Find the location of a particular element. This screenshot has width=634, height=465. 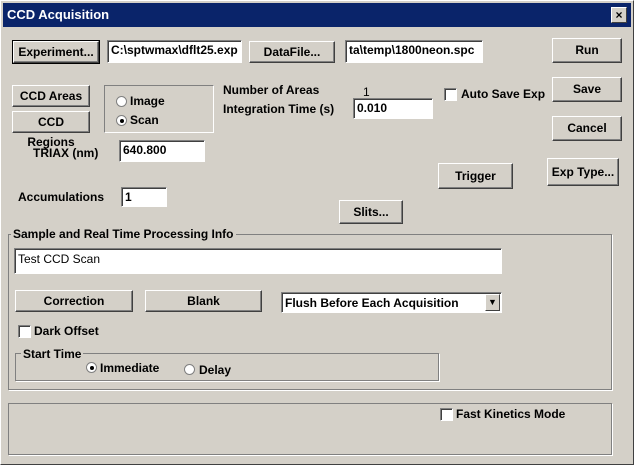

immediate-label: Immediate is located at coordinates (130, 368).